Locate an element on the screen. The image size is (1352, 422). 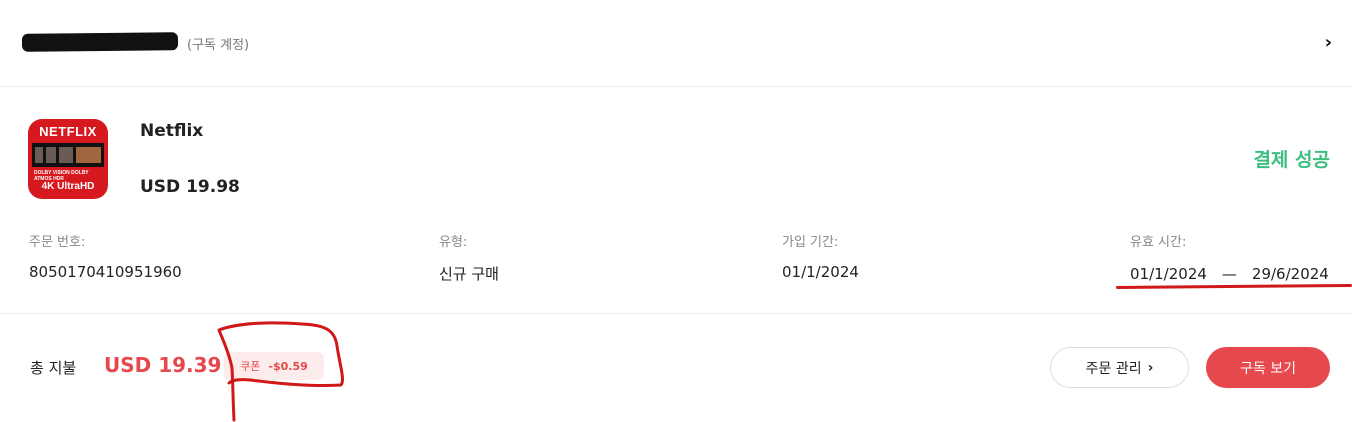
validity-value: 01/1/2024 — 29/6/2024 is located at coordinates (1229, 274).